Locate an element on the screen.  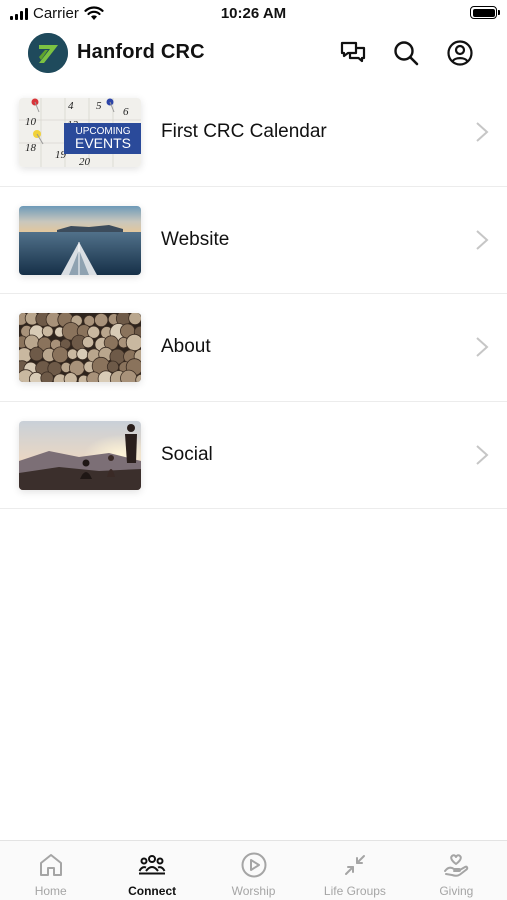
svg-text: 10 is located at coordinates (31, 122).